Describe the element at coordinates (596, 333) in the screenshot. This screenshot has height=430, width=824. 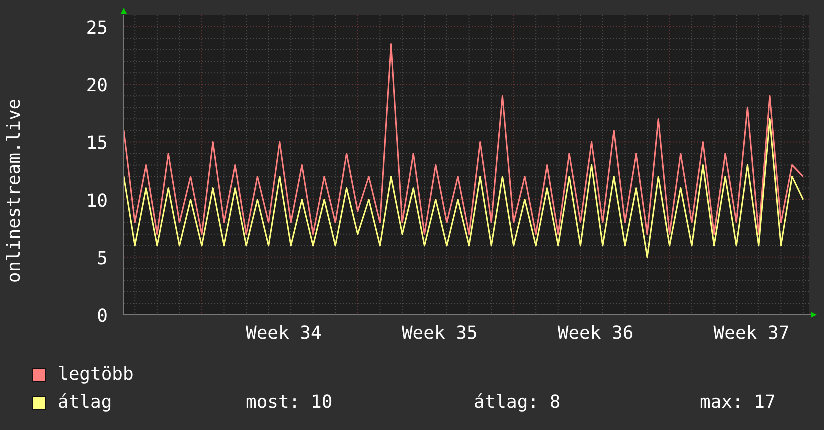
I see `x-tick-label: Week 36` at that location.